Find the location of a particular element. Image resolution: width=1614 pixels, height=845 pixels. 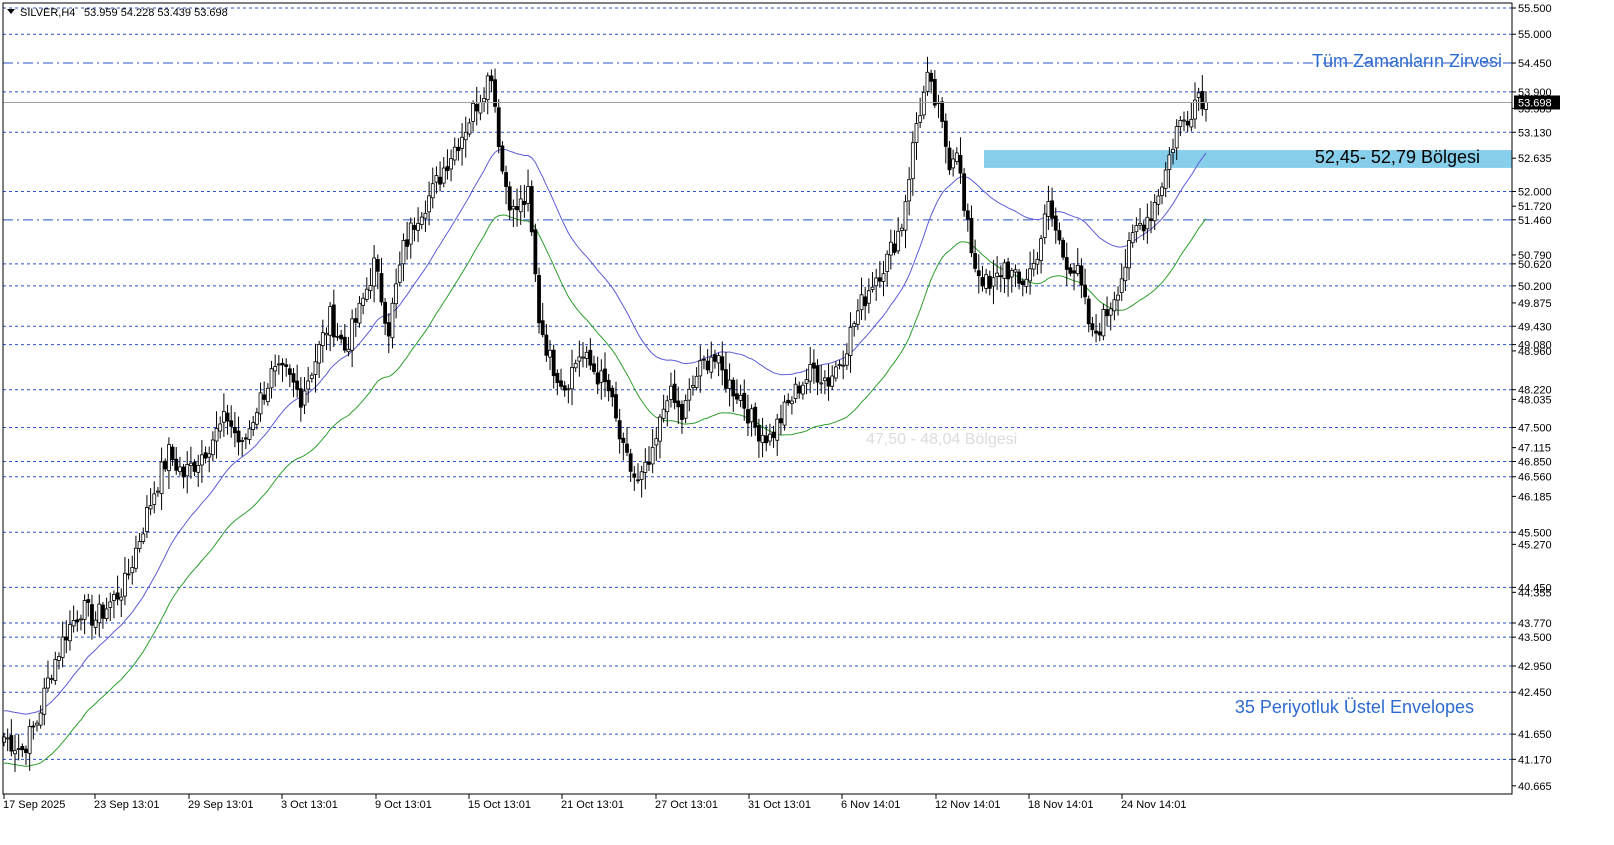

y-tick-label: 43.500 is located at coordinates (1535, 638).